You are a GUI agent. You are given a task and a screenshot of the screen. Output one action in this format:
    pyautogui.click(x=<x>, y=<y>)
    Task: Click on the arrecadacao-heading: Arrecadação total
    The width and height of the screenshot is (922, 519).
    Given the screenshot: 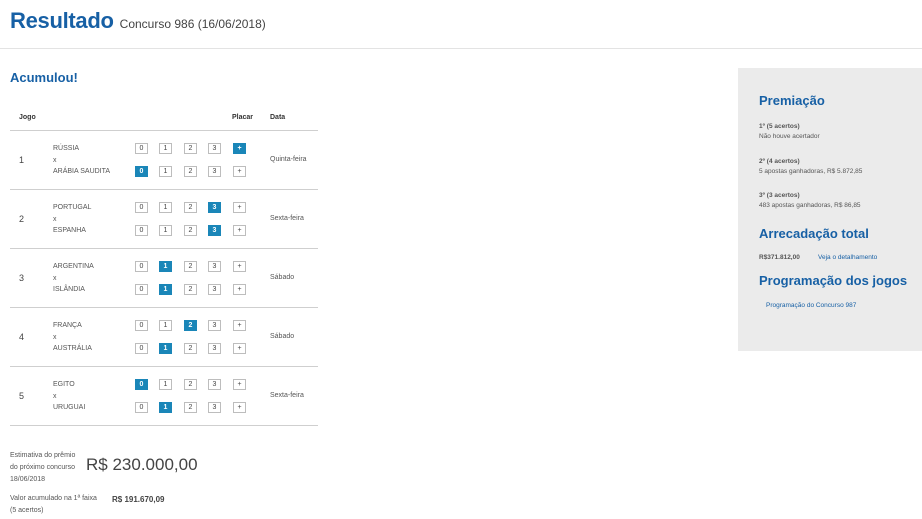 What is the action you would take?
    pyautogui.click(x=814, y=233)
    